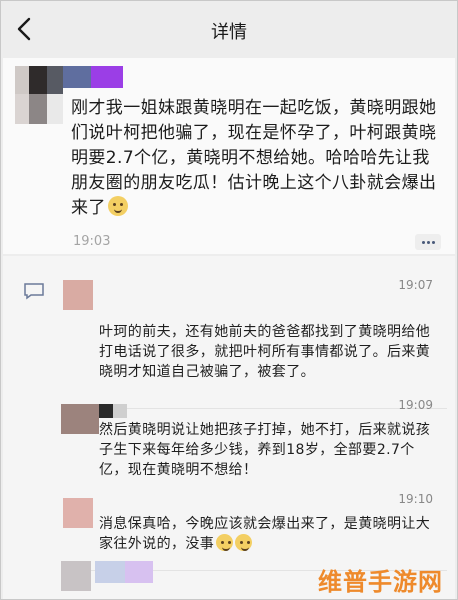 This screenshot has height=600, width=458. I want to click on more-dots-icon, so click(423, 242).